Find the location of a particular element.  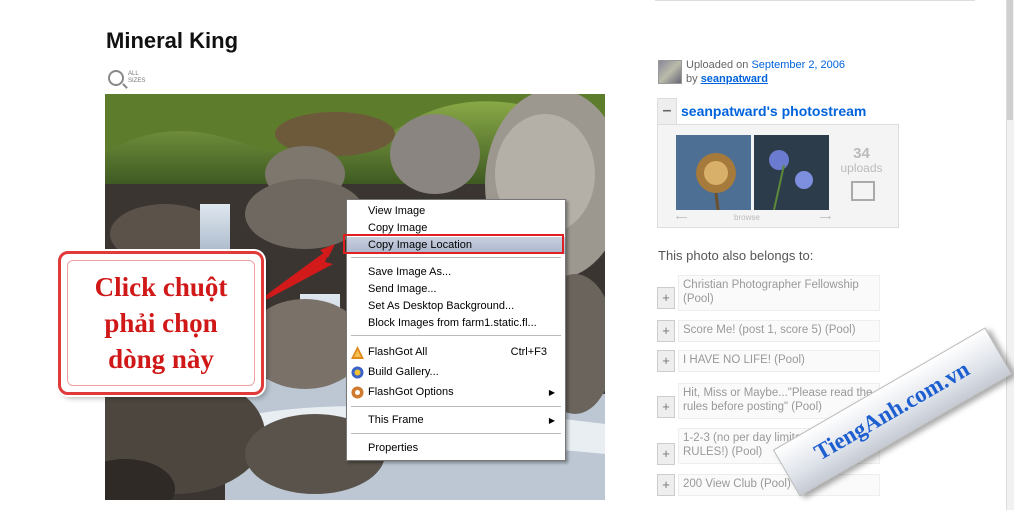

pool-name: I HAVE NO LIFE! (Pool) is located at coordinates (779, 361).